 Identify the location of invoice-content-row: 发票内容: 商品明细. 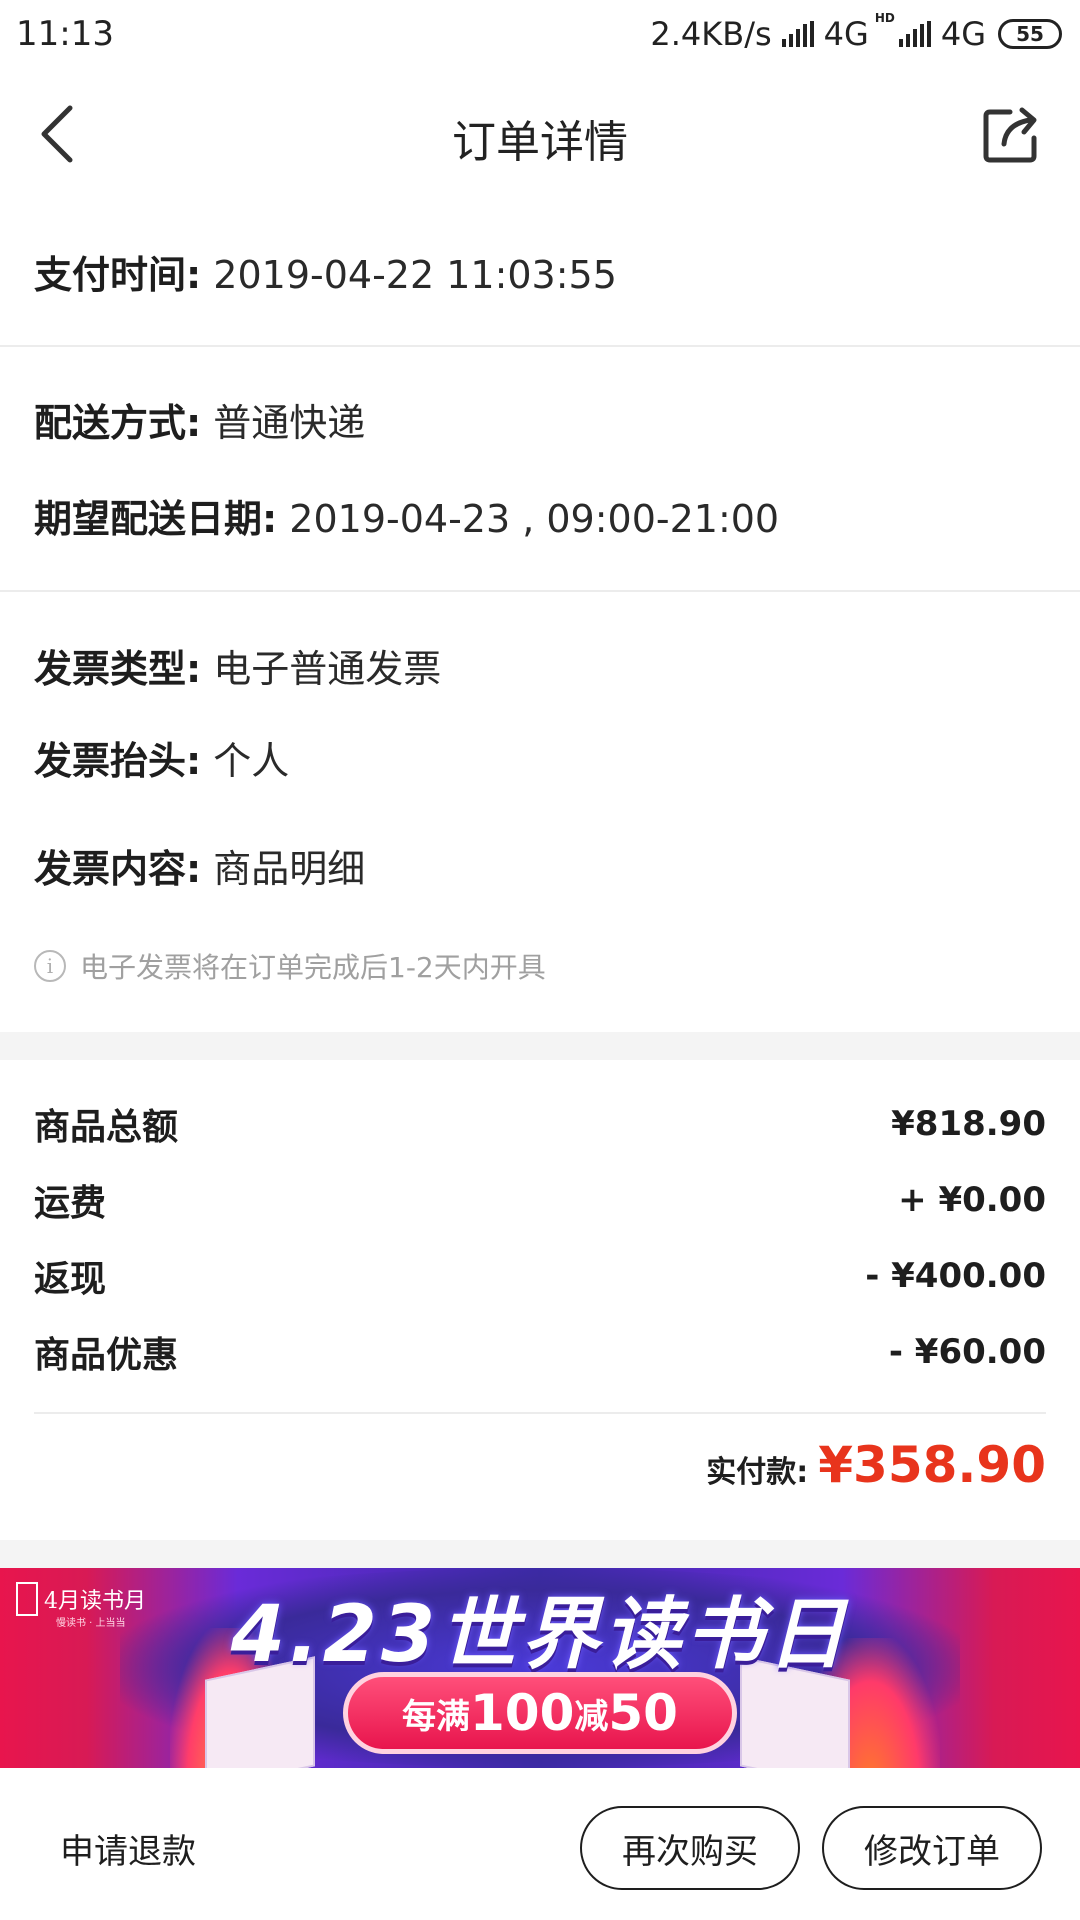
(199, 865).